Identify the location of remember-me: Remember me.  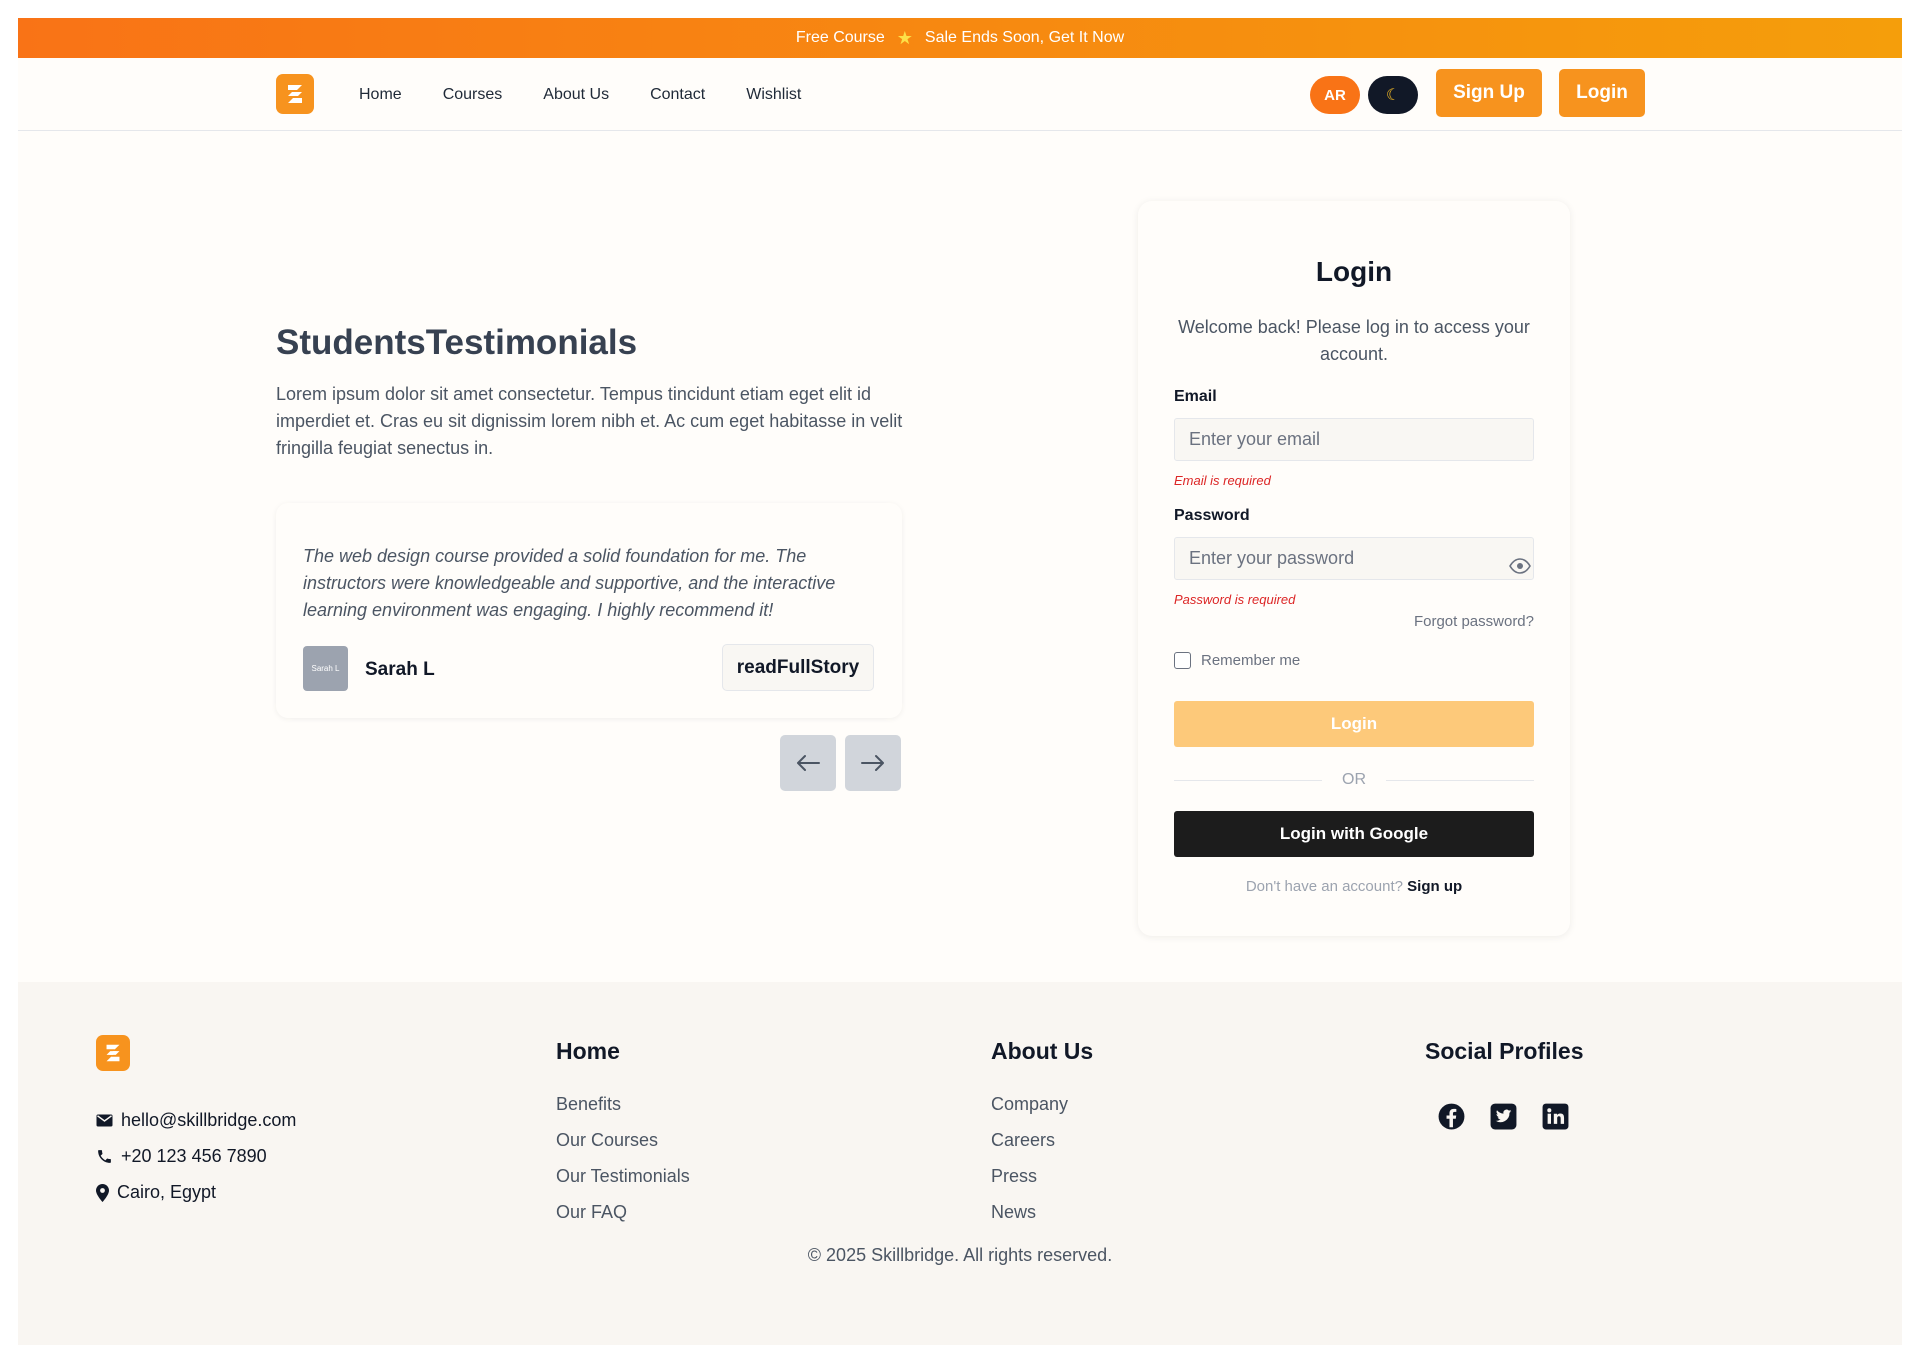
(1237, 660).